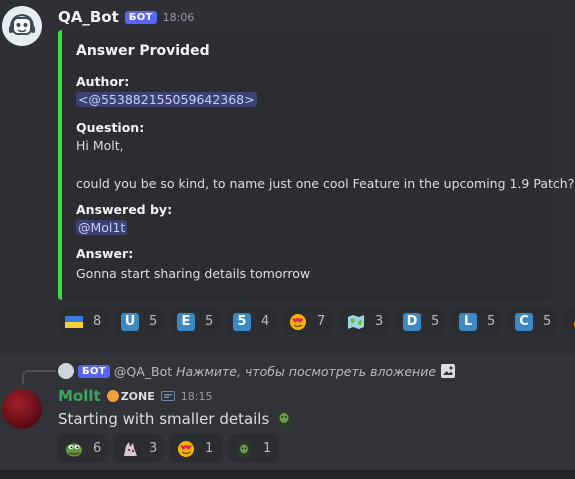 This screenshot has height=479, width=575. I want to click on digit-5-icon: 5, so click(242, 322).